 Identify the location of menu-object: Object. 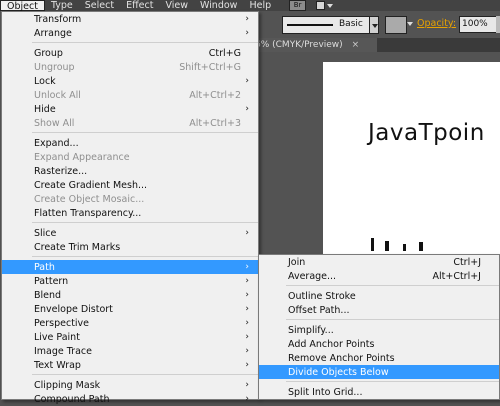
(22, 5).